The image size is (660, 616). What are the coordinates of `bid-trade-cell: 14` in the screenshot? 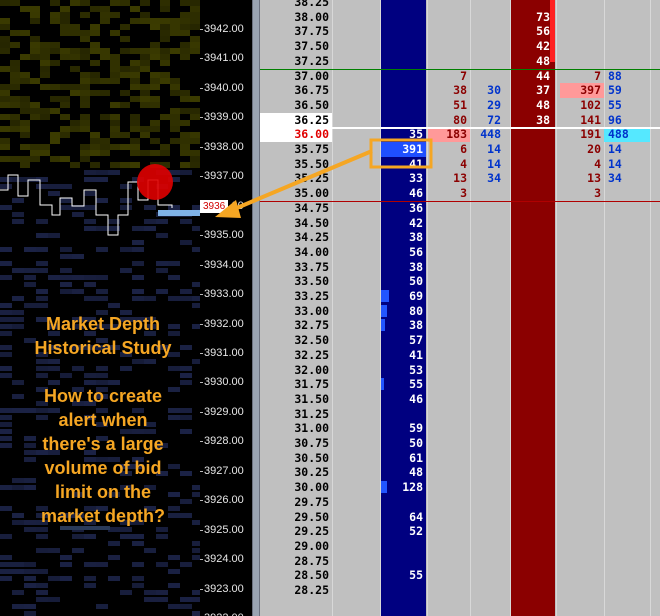 It's located at (487, 164).